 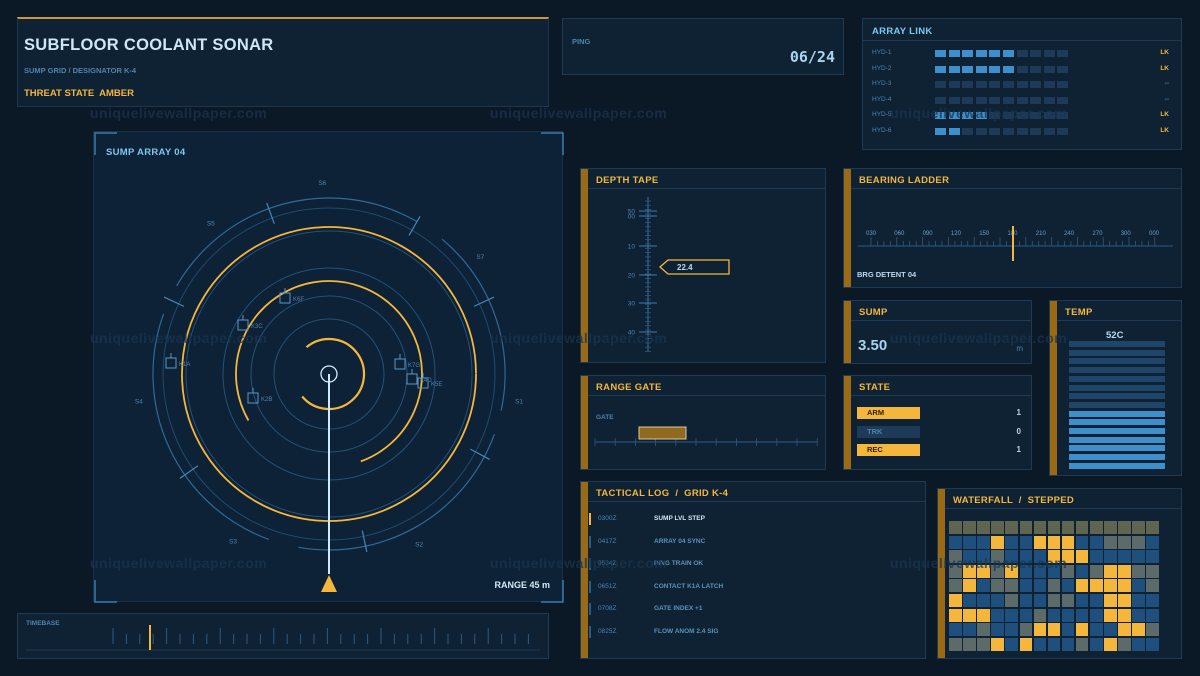 What do you see at coordinates (871, 234) in the screenshot?
I see `bearing-tick-label: 030` at bounding box center [871, 234].